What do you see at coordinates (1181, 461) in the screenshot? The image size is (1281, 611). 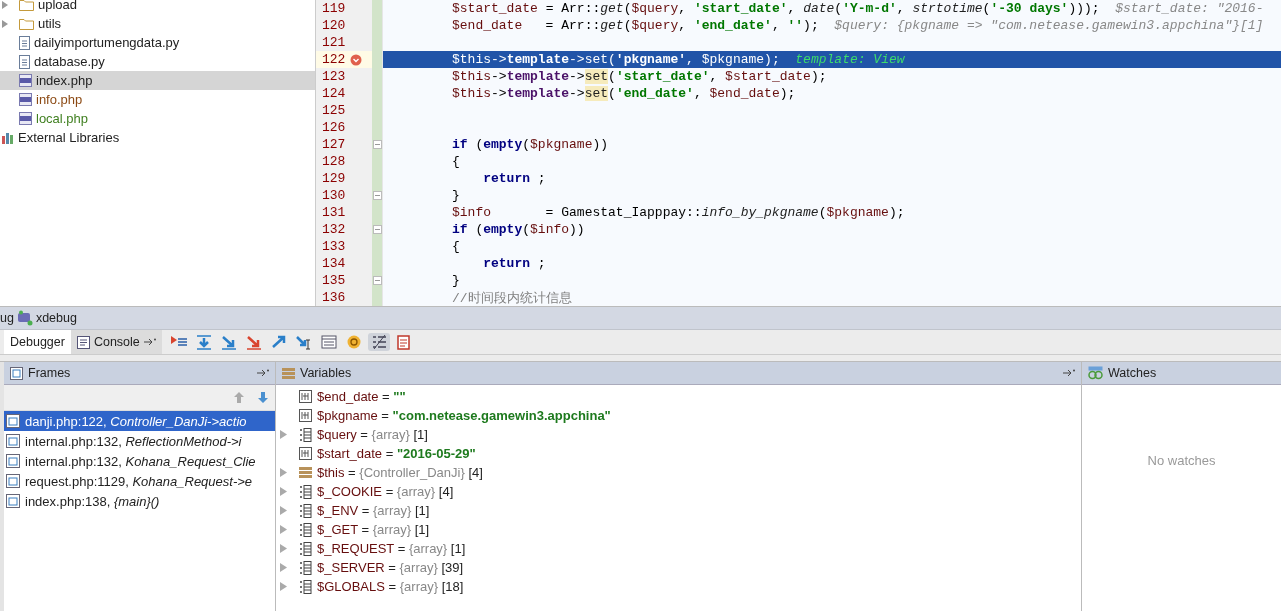 I see `empty-state-text: No watches` at bounding box center [1181, 461].